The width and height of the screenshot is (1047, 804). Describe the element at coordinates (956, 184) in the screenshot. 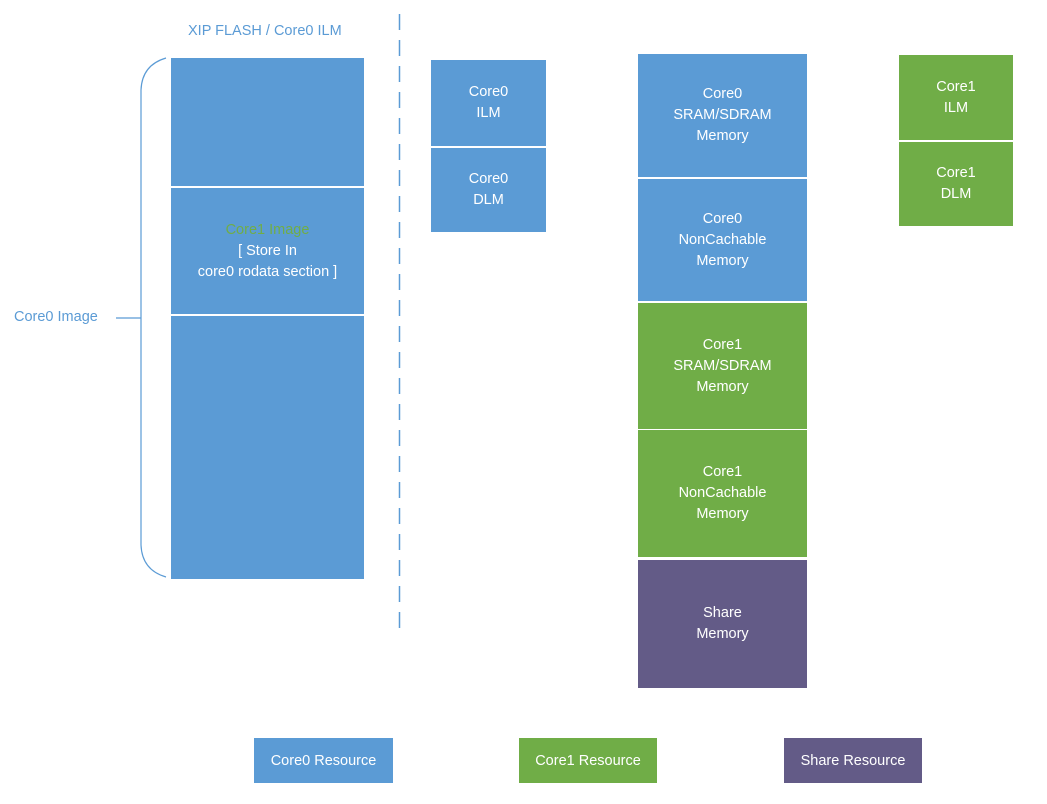

I see `core1-dlm-block: Core1 DLM` at that location.